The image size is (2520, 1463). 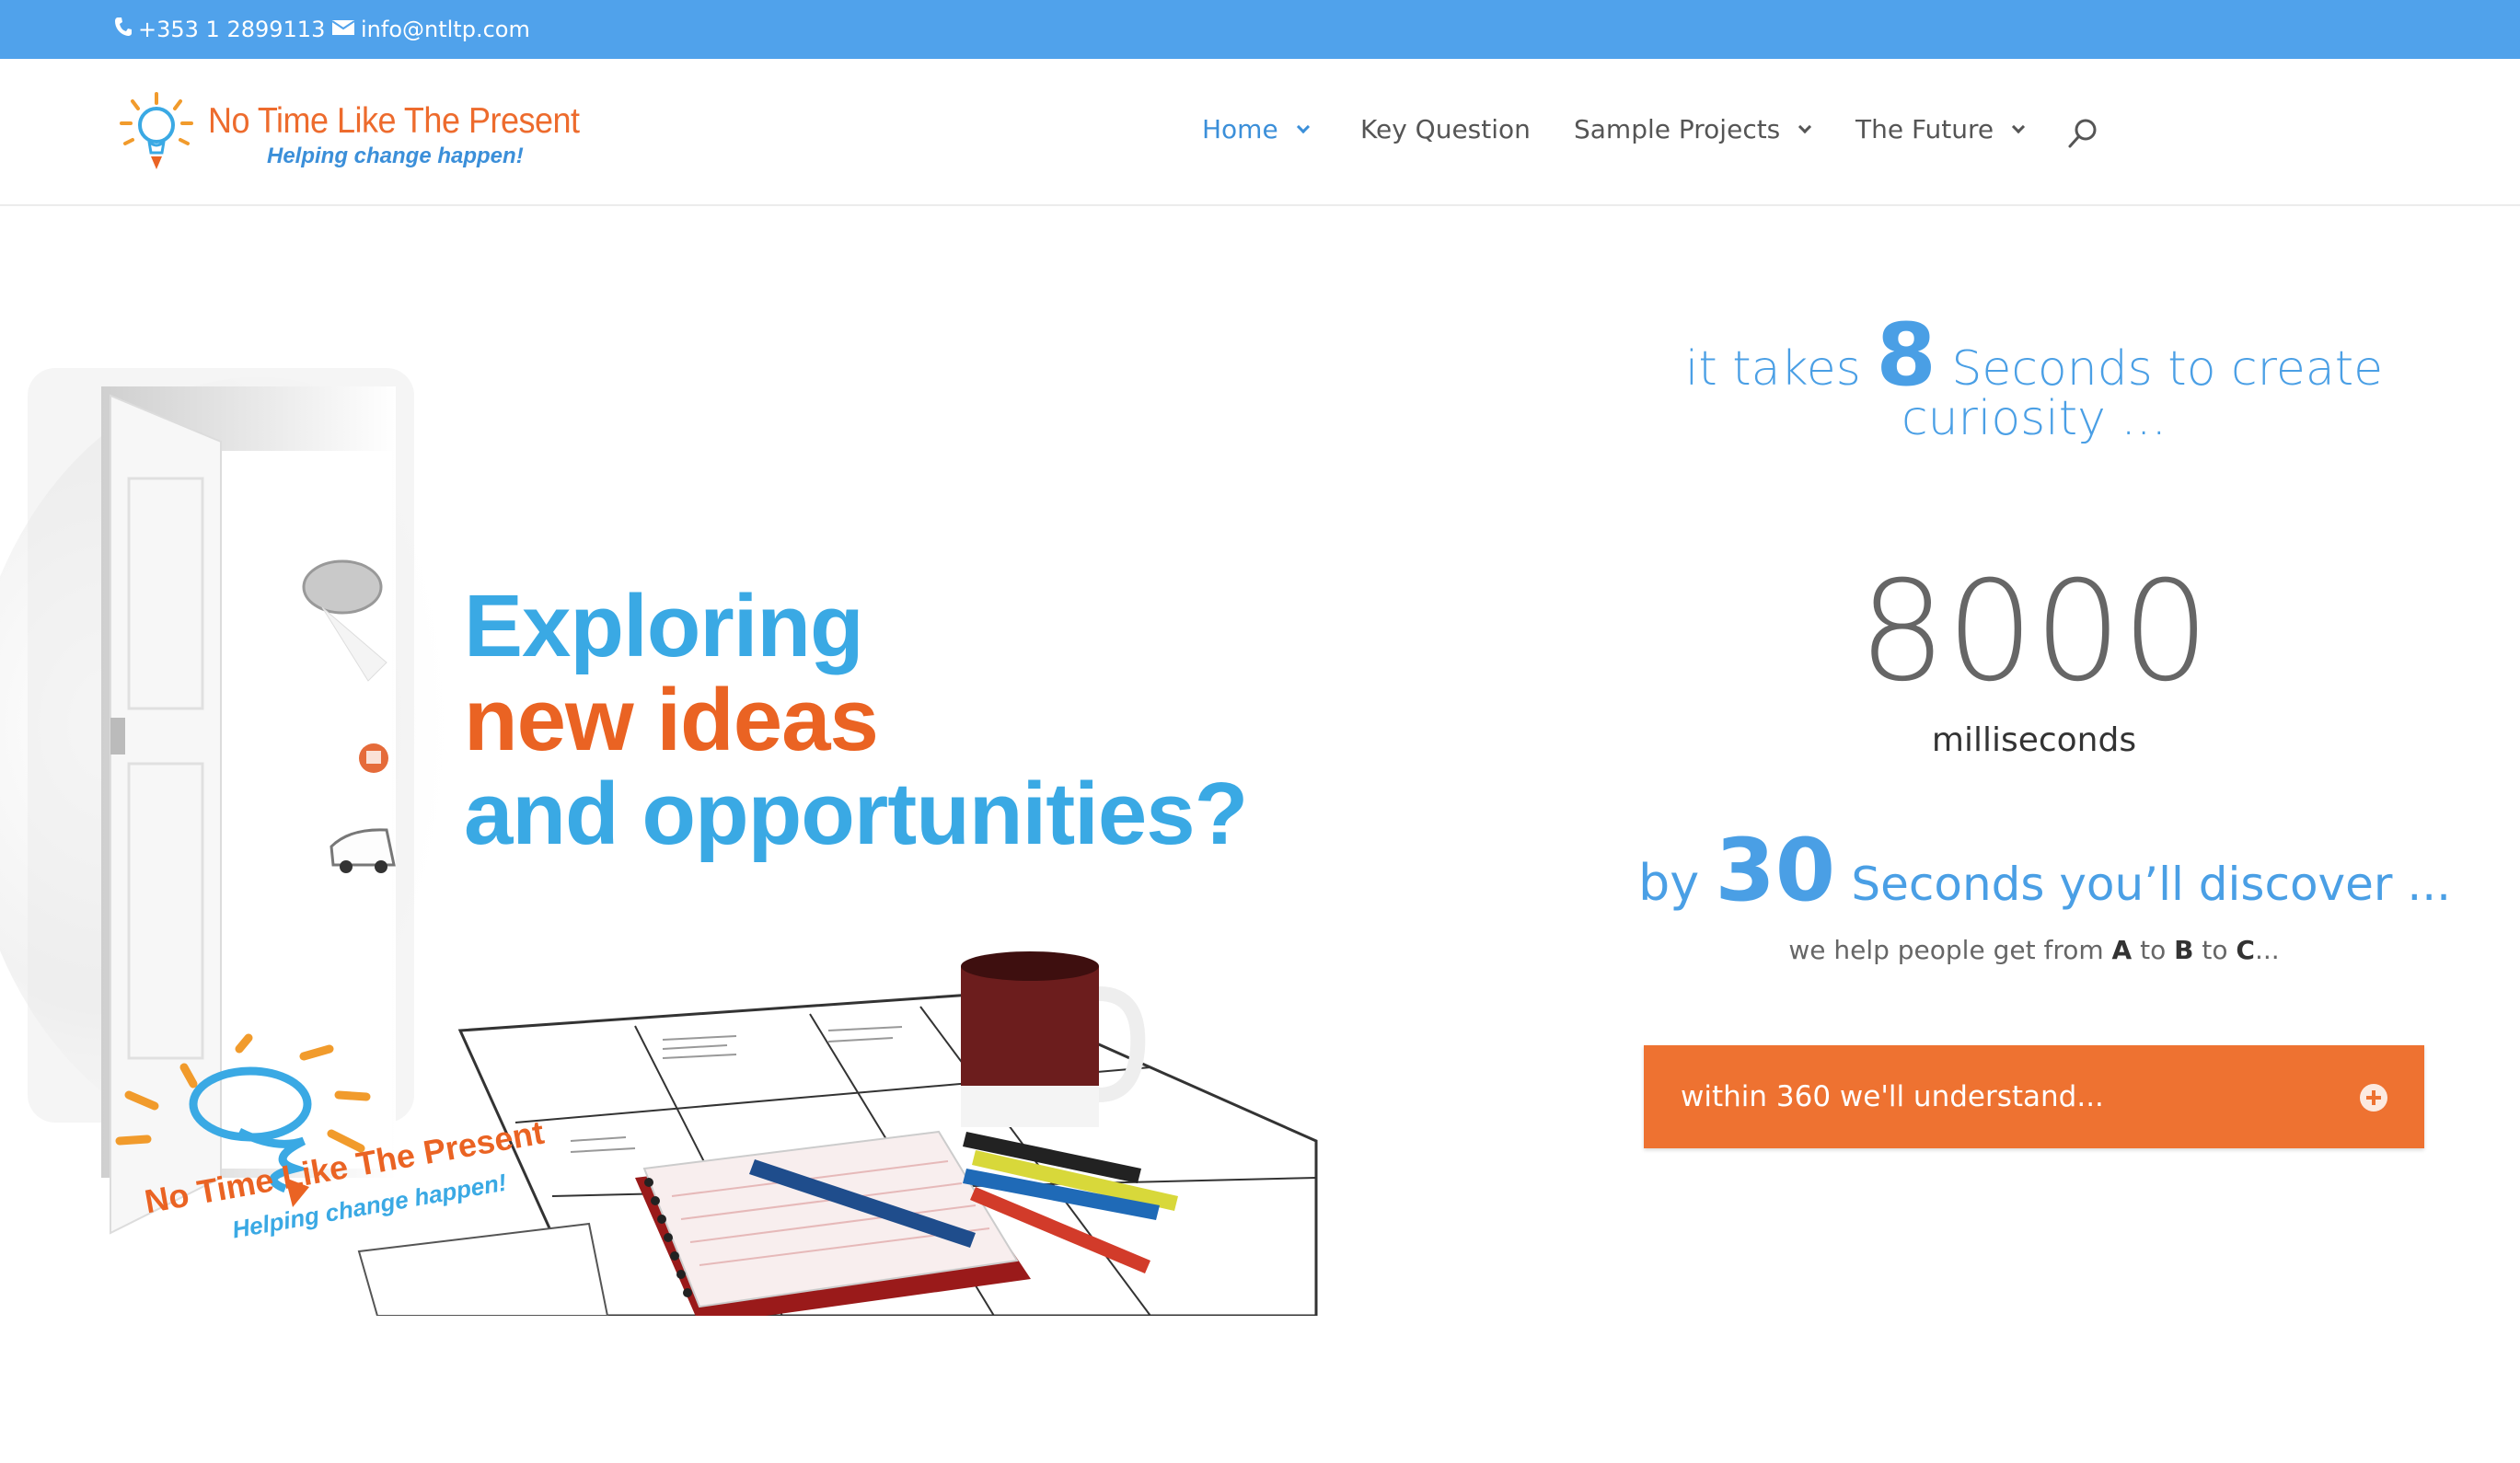 I want to click on counter-unit: milliseconds, so click(x=2034, y=740).